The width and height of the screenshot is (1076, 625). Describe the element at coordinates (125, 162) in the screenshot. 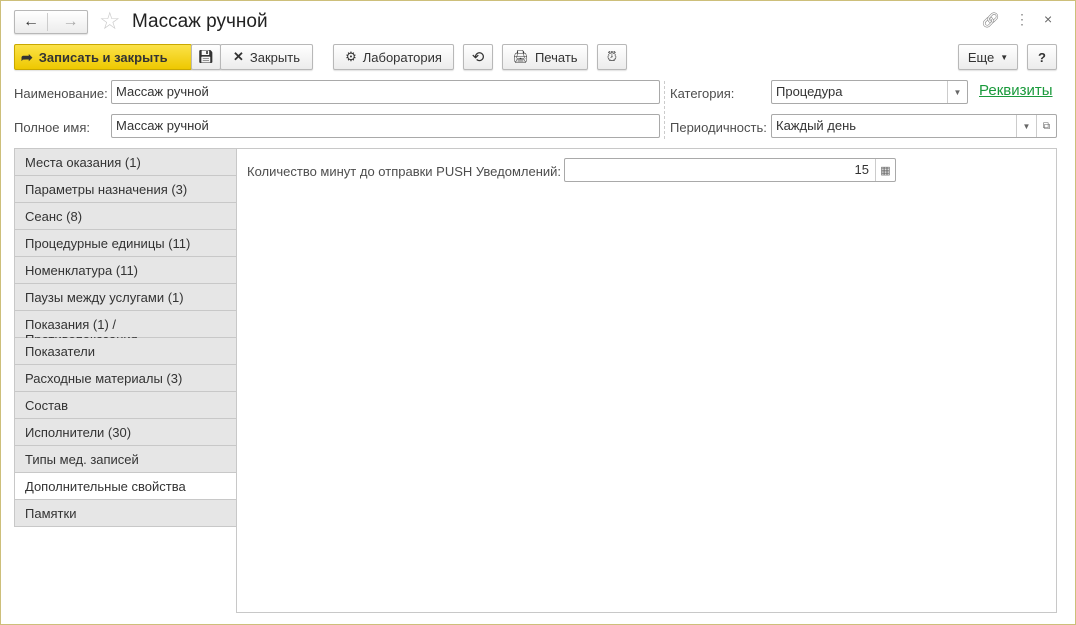

I see `tab-item: Места оказания (1)` at that location.